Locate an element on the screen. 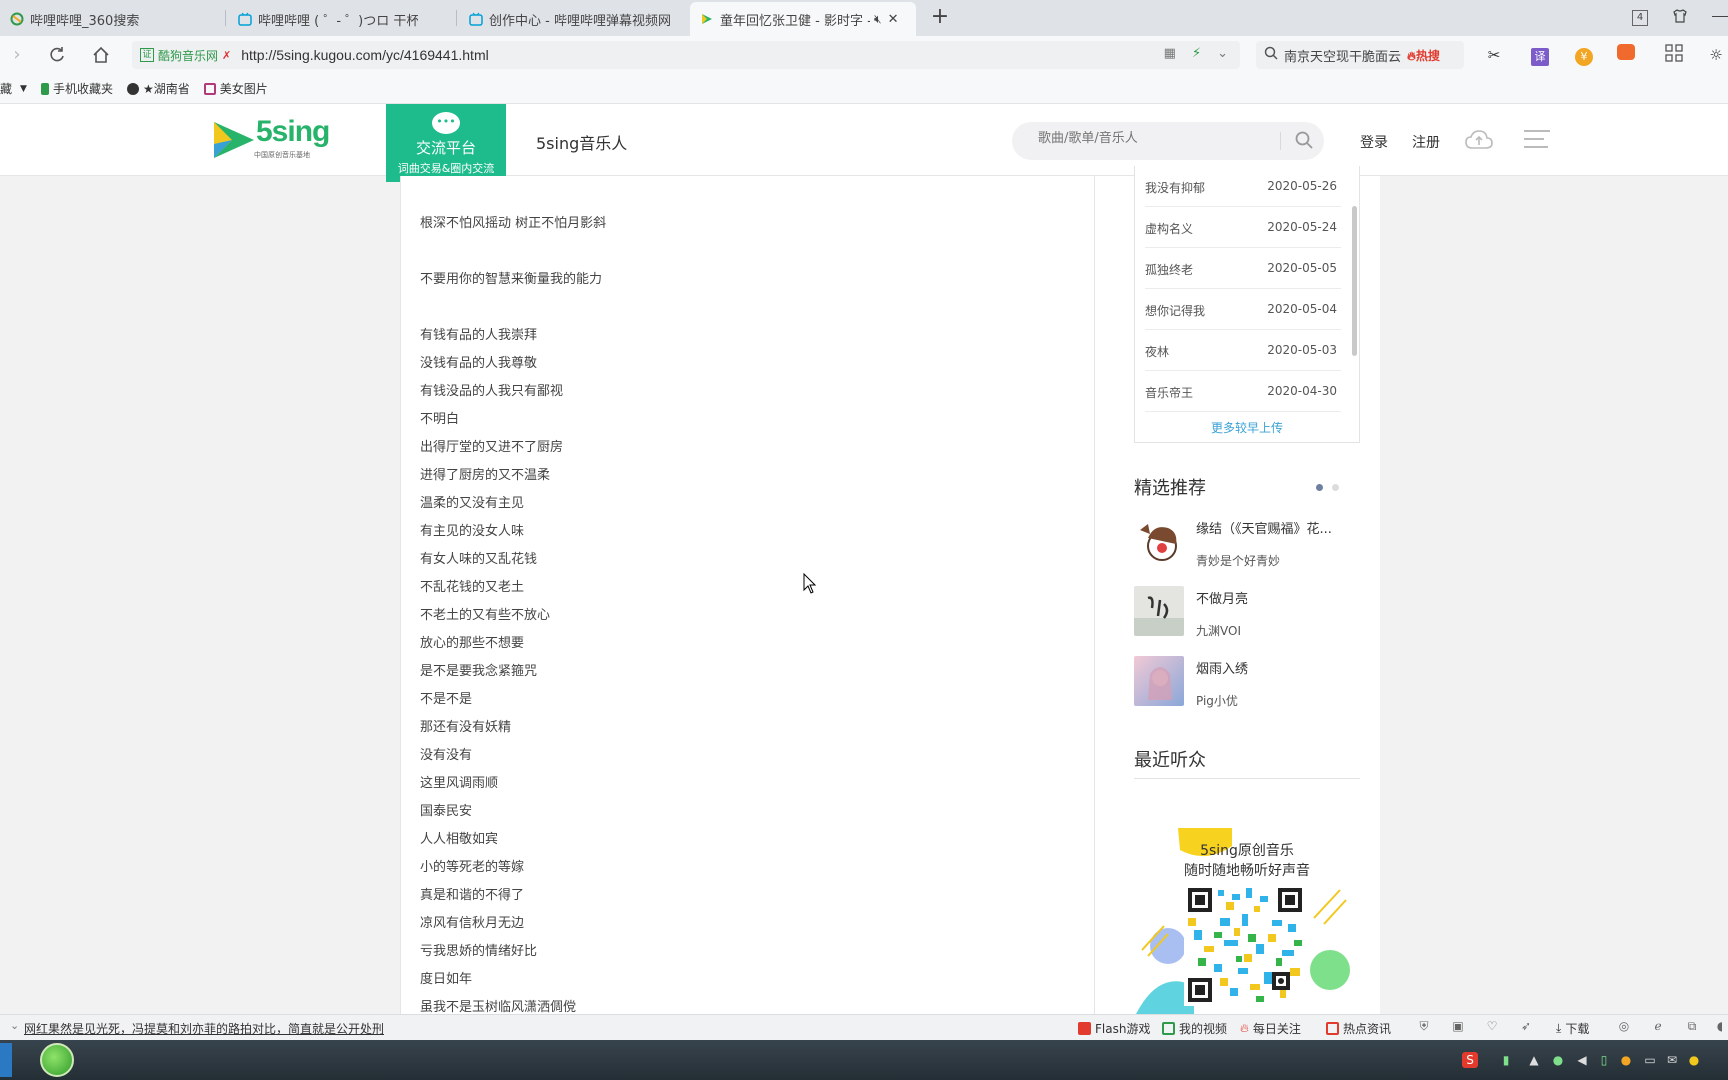 Image resolution: width=1728 pixels, height=1080 pixels. exchange-platform-button: ••• 交流平台 词曲交易&圈内交流 is located at coordinates (446, 143).